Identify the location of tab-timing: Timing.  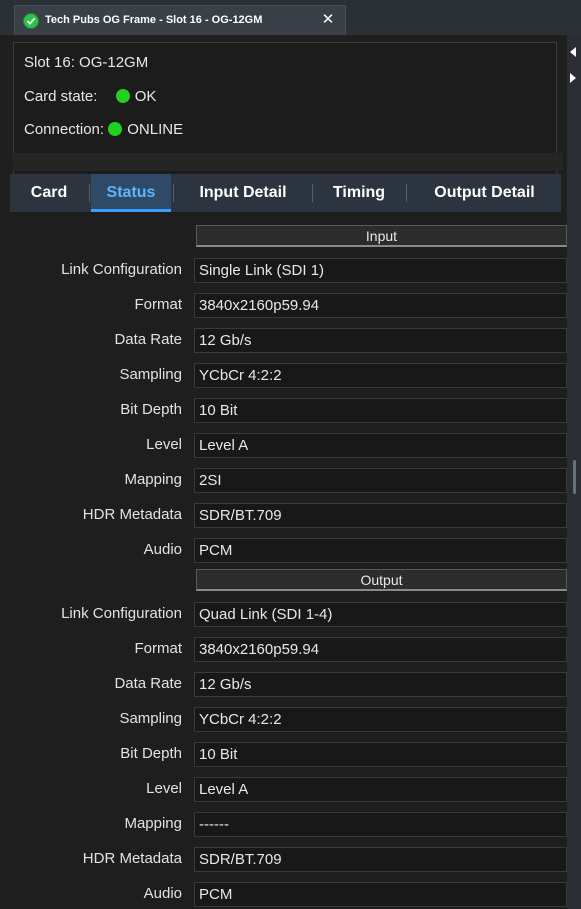
(359, 193).